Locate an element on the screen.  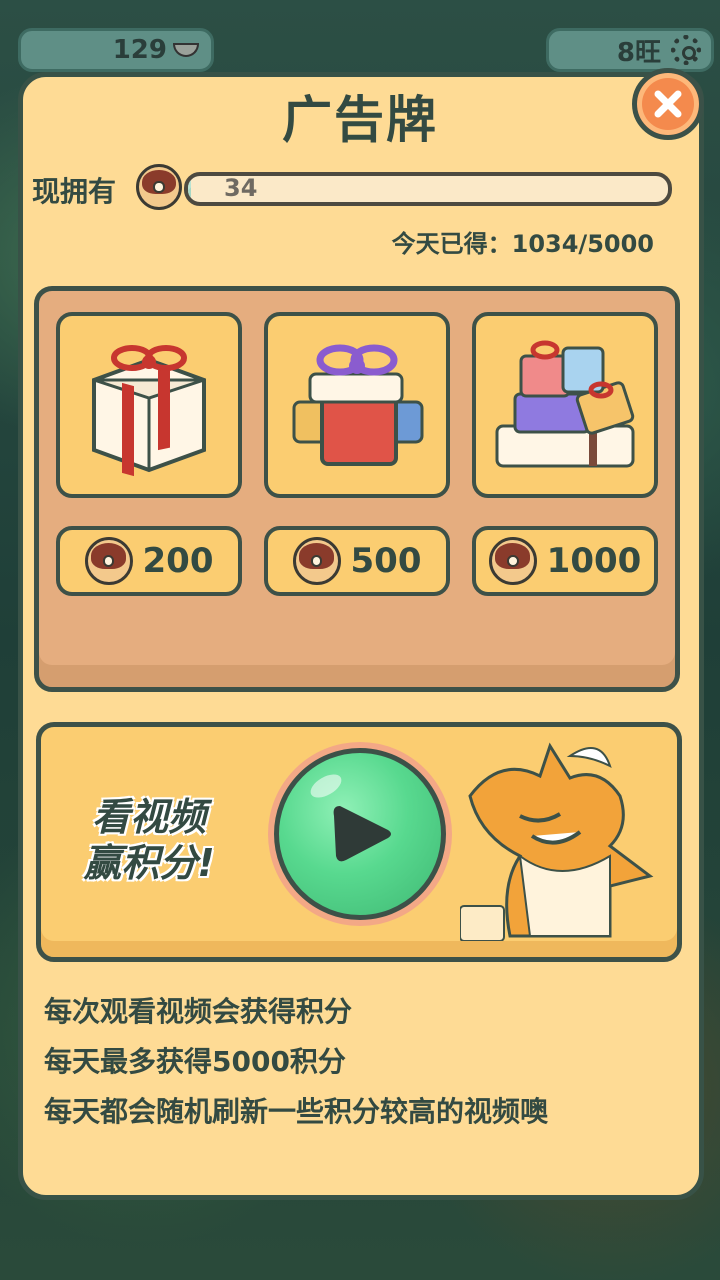
info-line-2: 每天最多获得5000积分 is located at coordinates (195, 1061).